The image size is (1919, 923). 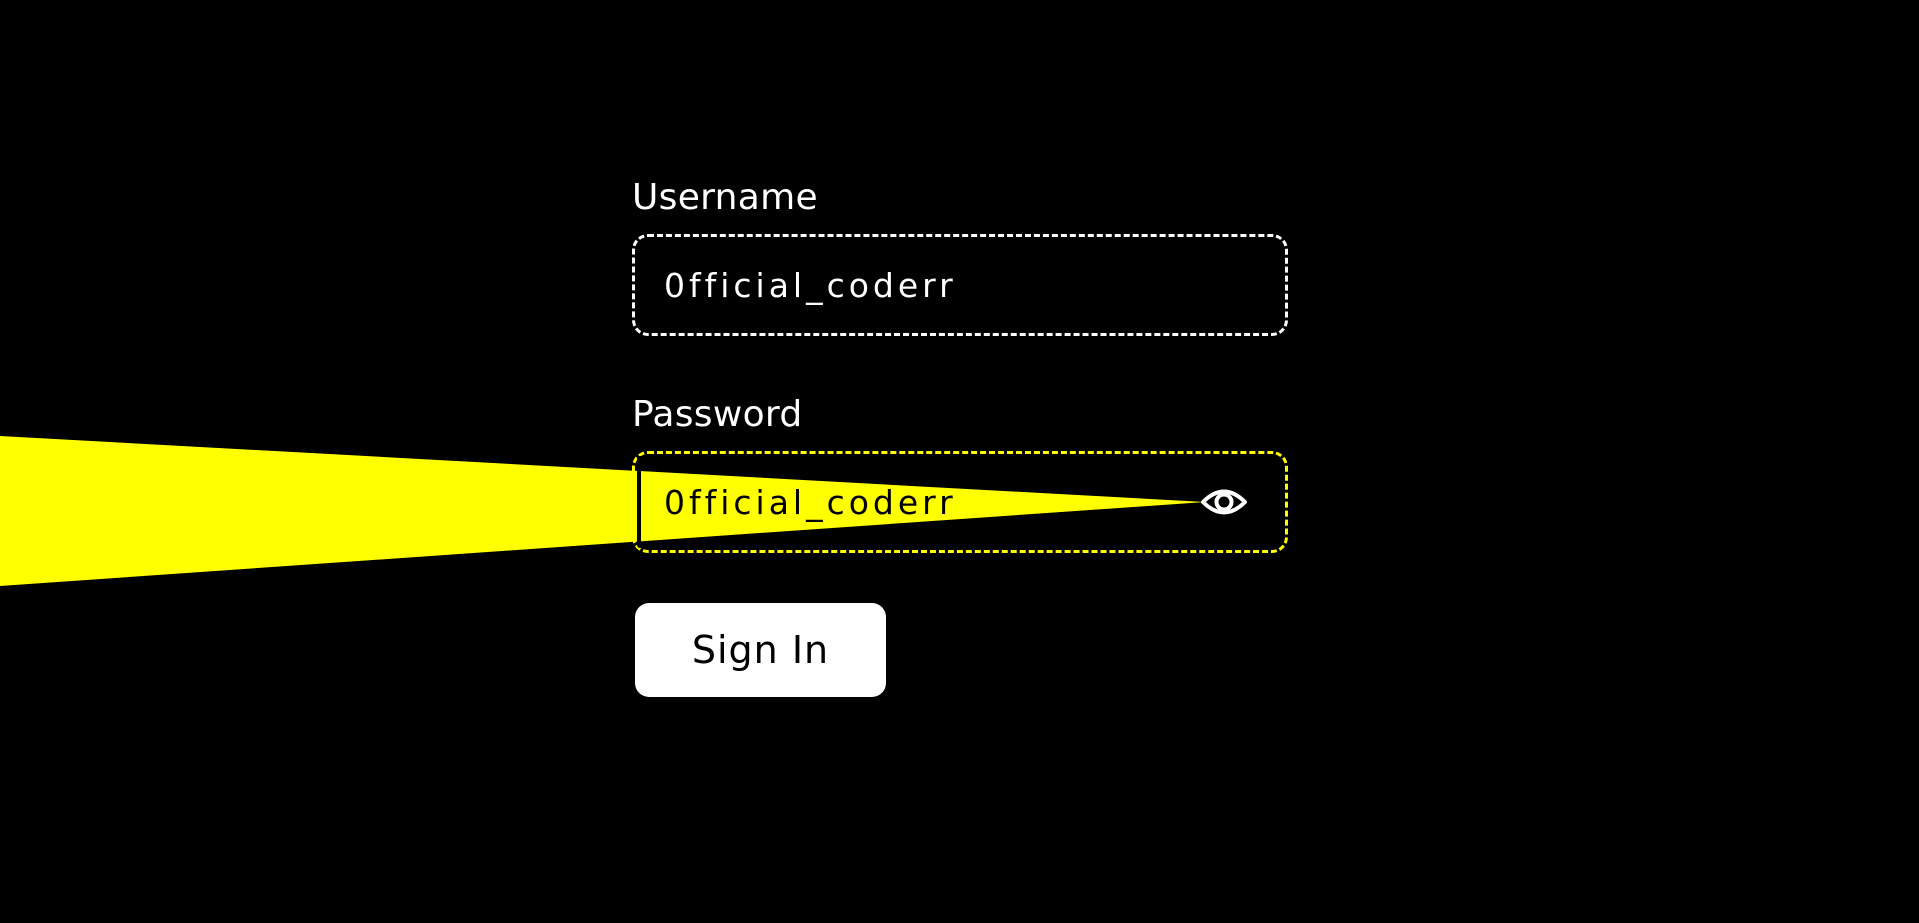 I want to click on eye-icon, so click(x=1224, y=502).